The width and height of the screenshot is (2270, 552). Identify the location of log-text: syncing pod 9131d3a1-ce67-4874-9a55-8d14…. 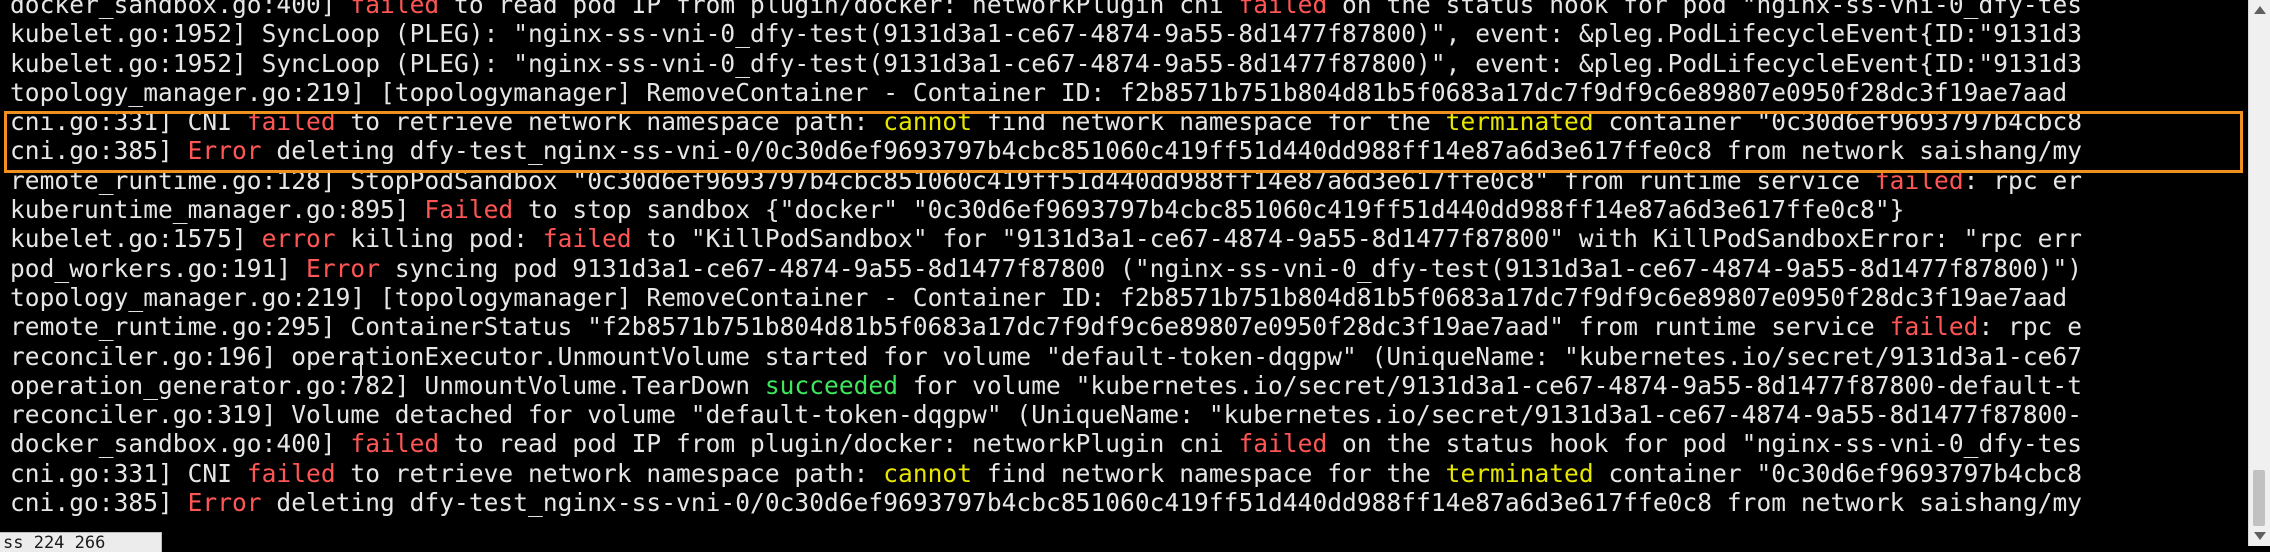
(1231, 268).